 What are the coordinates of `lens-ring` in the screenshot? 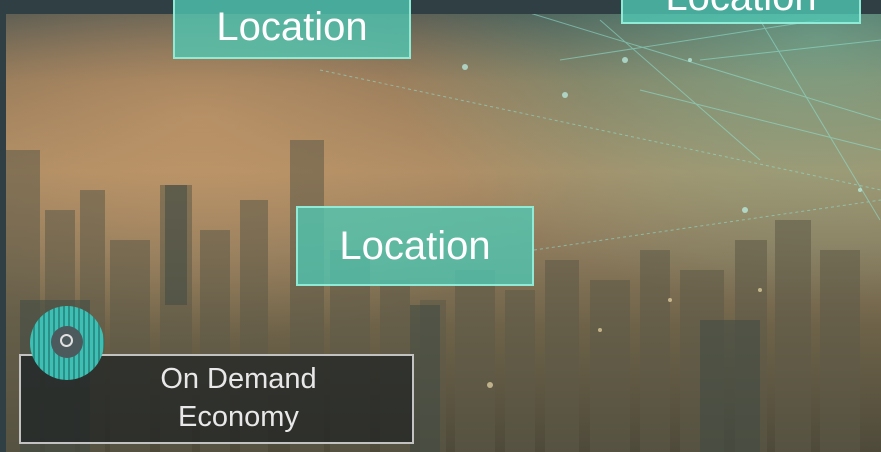 It's located at (66, 340).